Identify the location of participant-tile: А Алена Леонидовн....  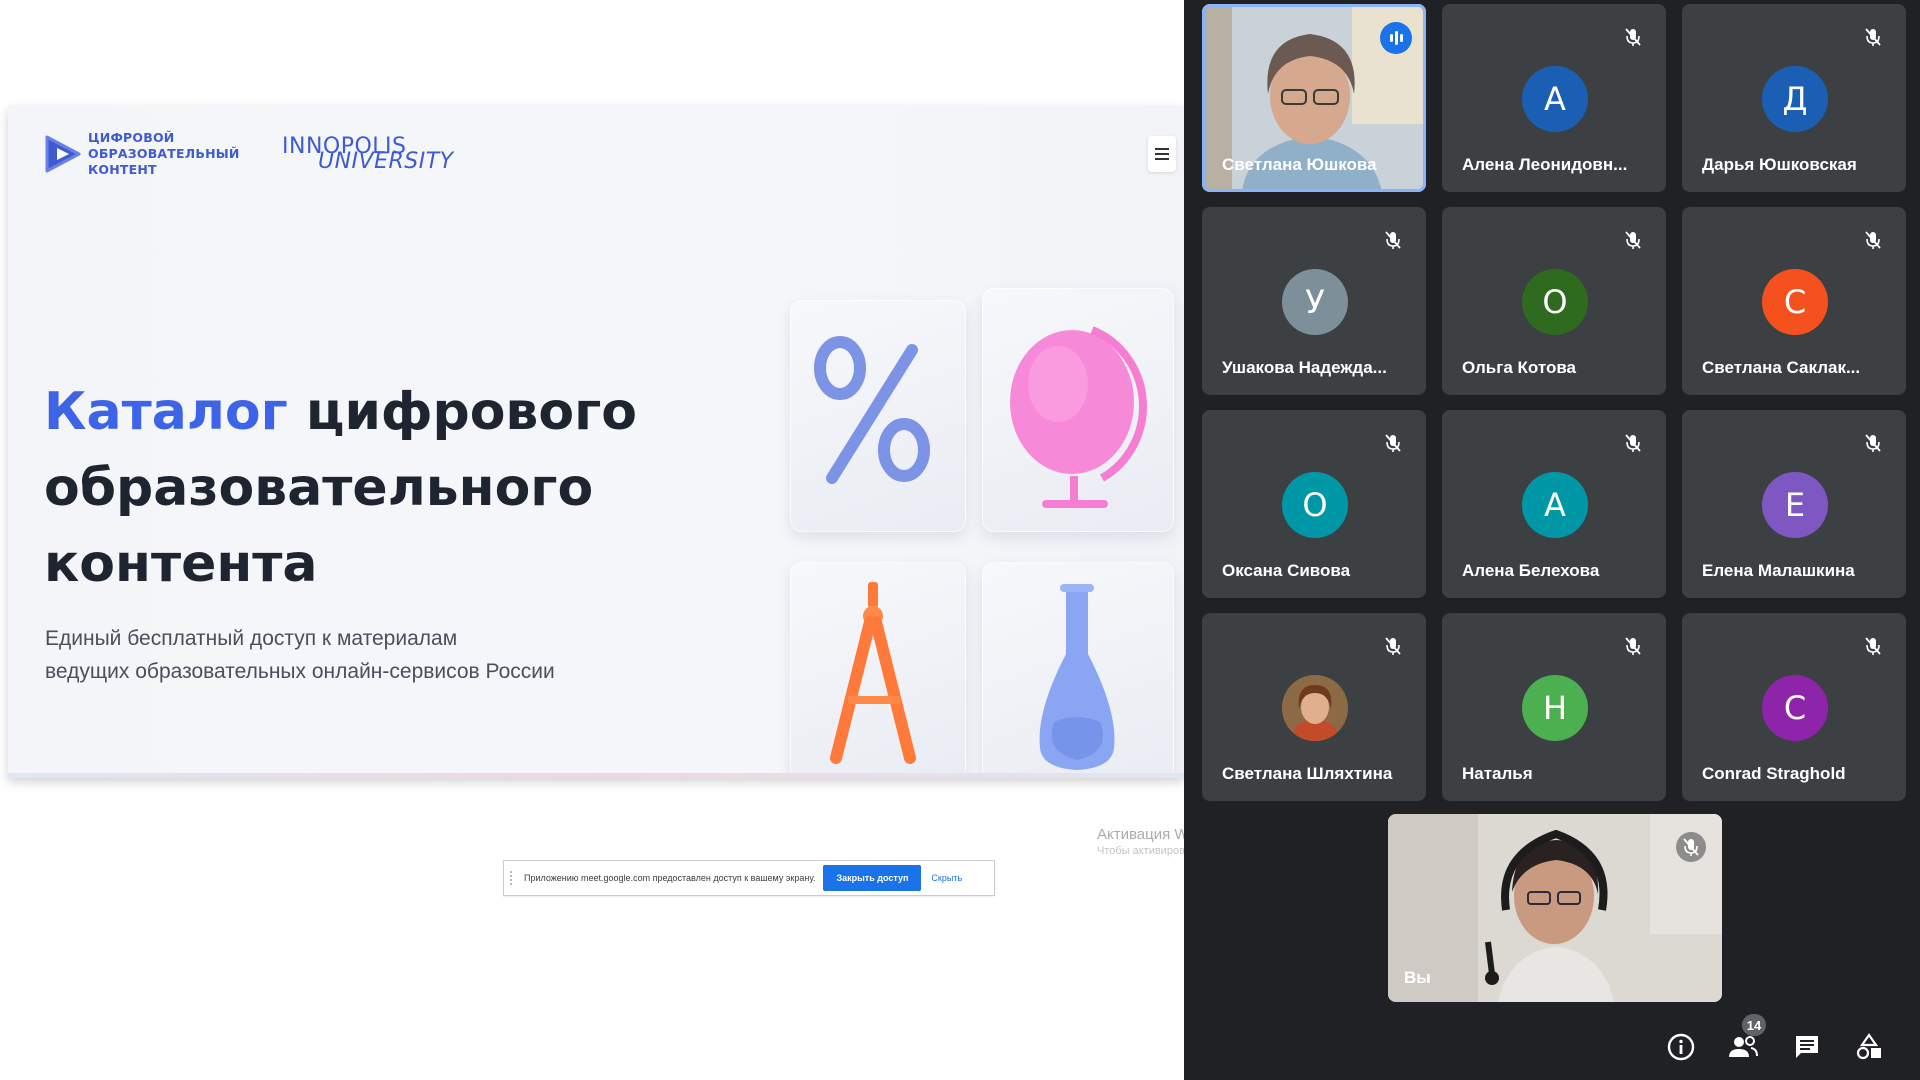
(1554, 98).